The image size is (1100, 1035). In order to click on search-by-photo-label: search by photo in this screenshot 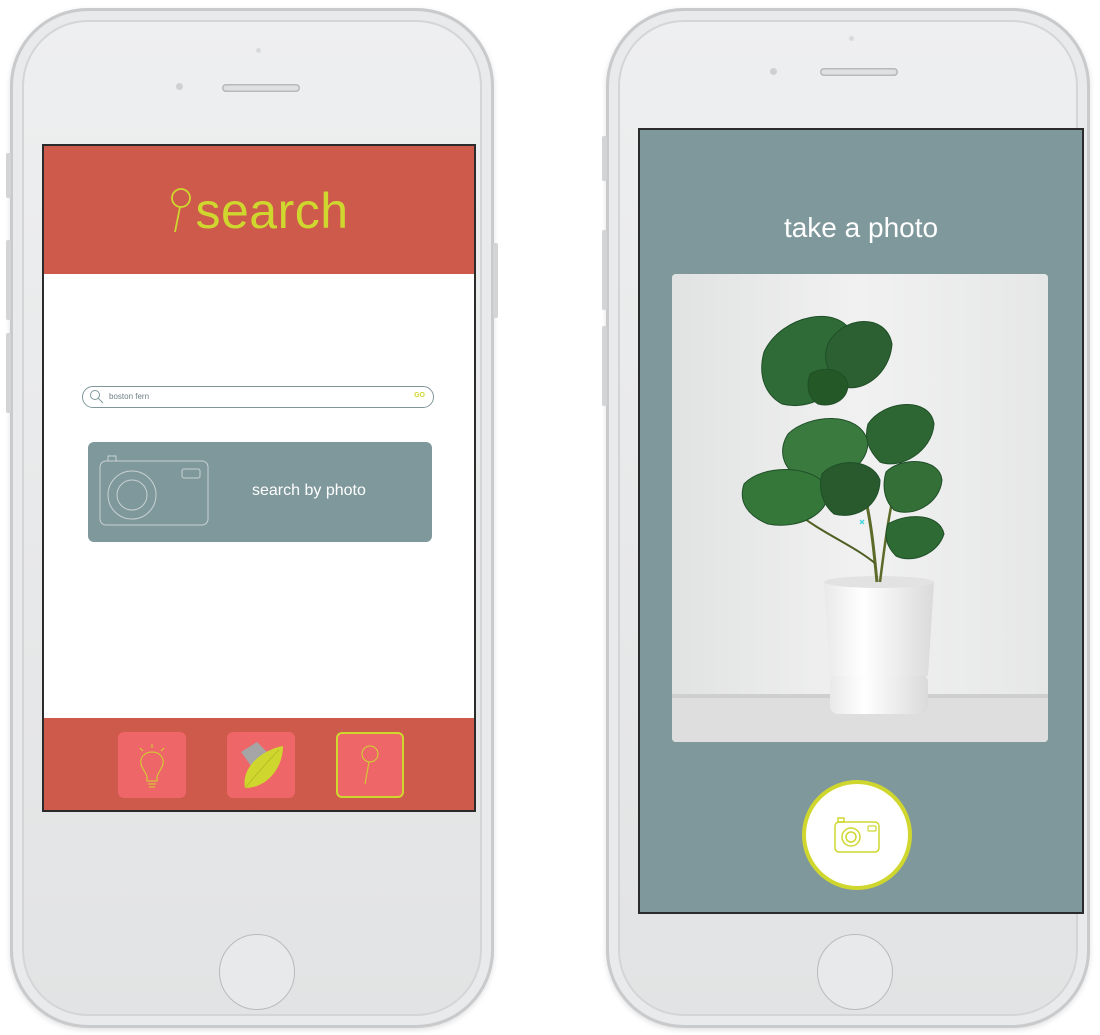, I will do `click(309, 490)`.